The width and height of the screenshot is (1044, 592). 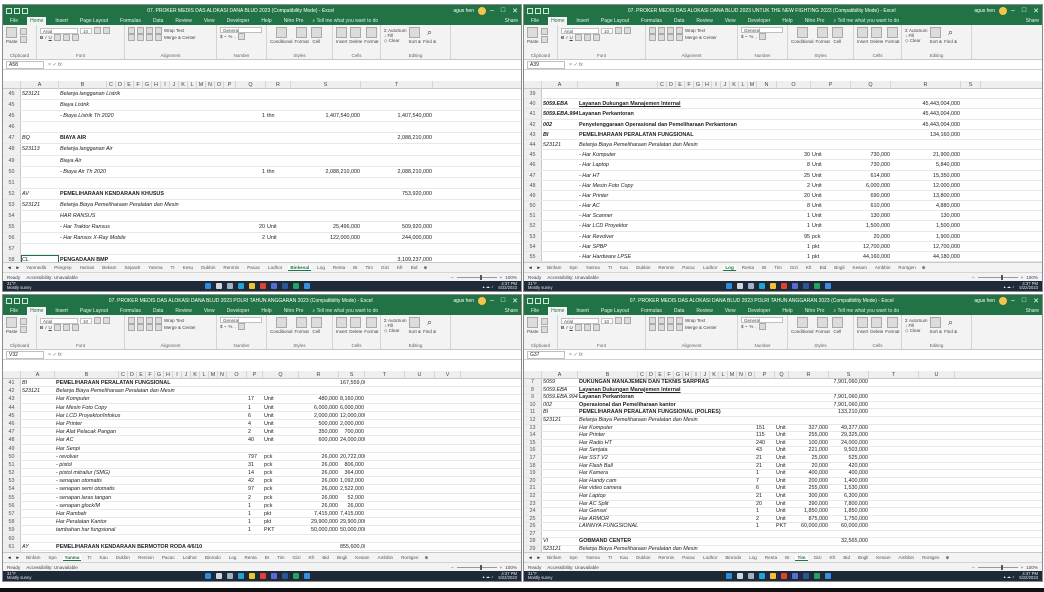 I want to click on sheet-tab: Spn, so click(x=573, y=267).